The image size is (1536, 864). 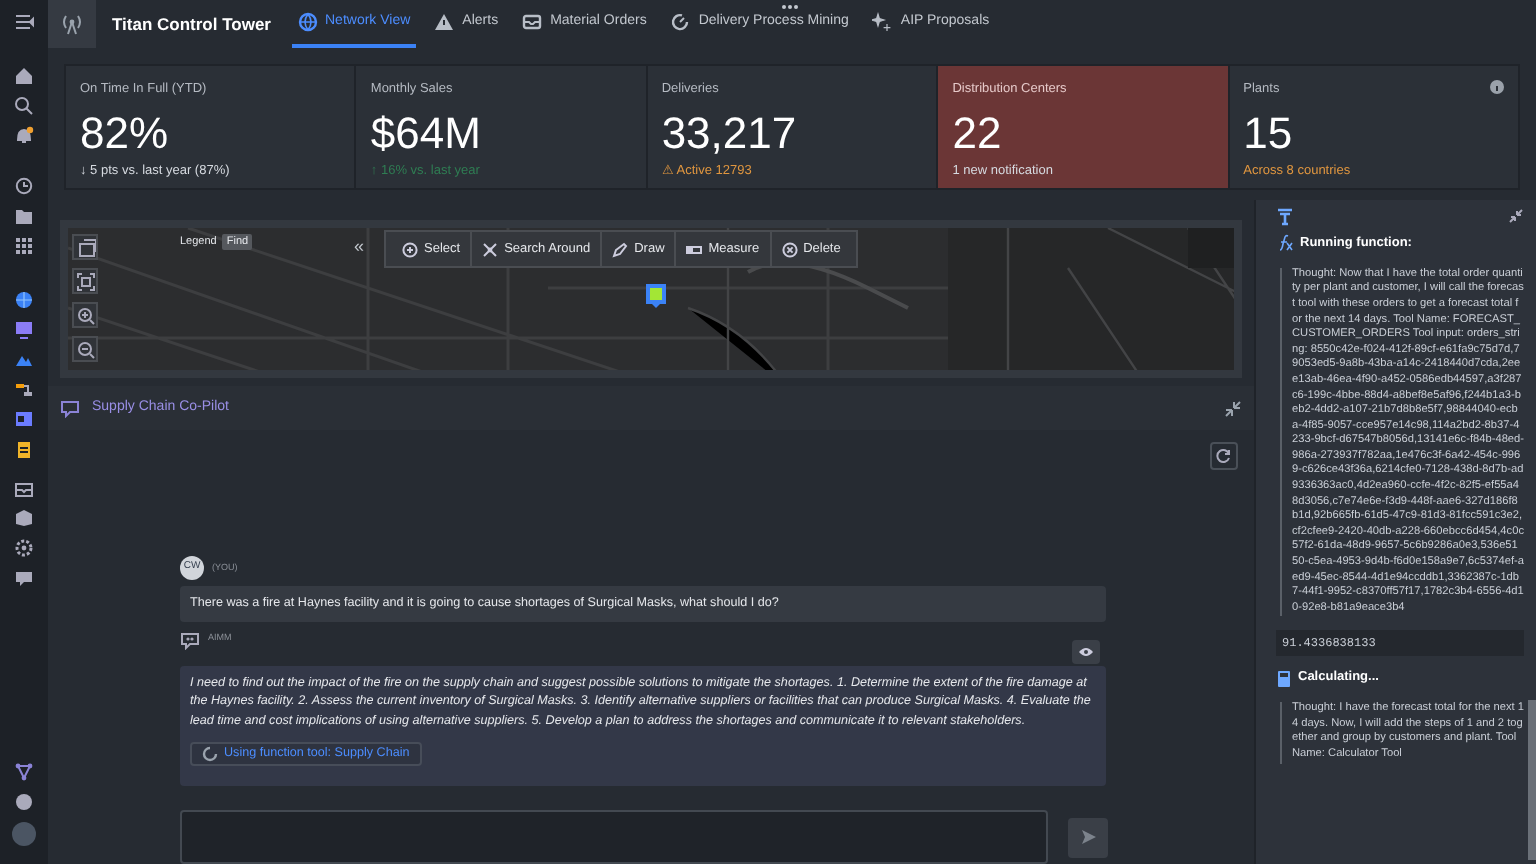 What do you see at coordinates (444, 22) in the screenshot?
I see `warning-icon` at bounding box center [444, 22].